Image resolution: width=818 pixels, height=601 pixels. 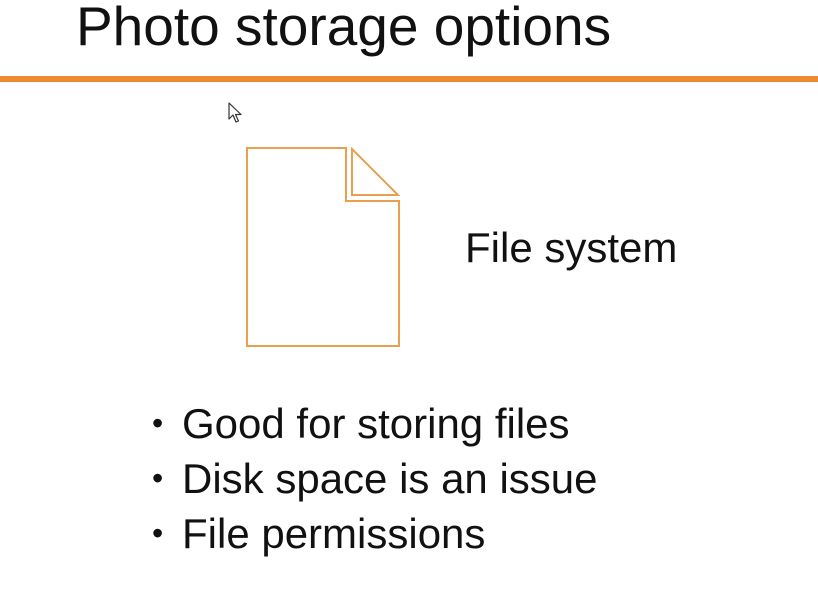 I want to click on list-item: • File permissions, so click(x=374, y=533).